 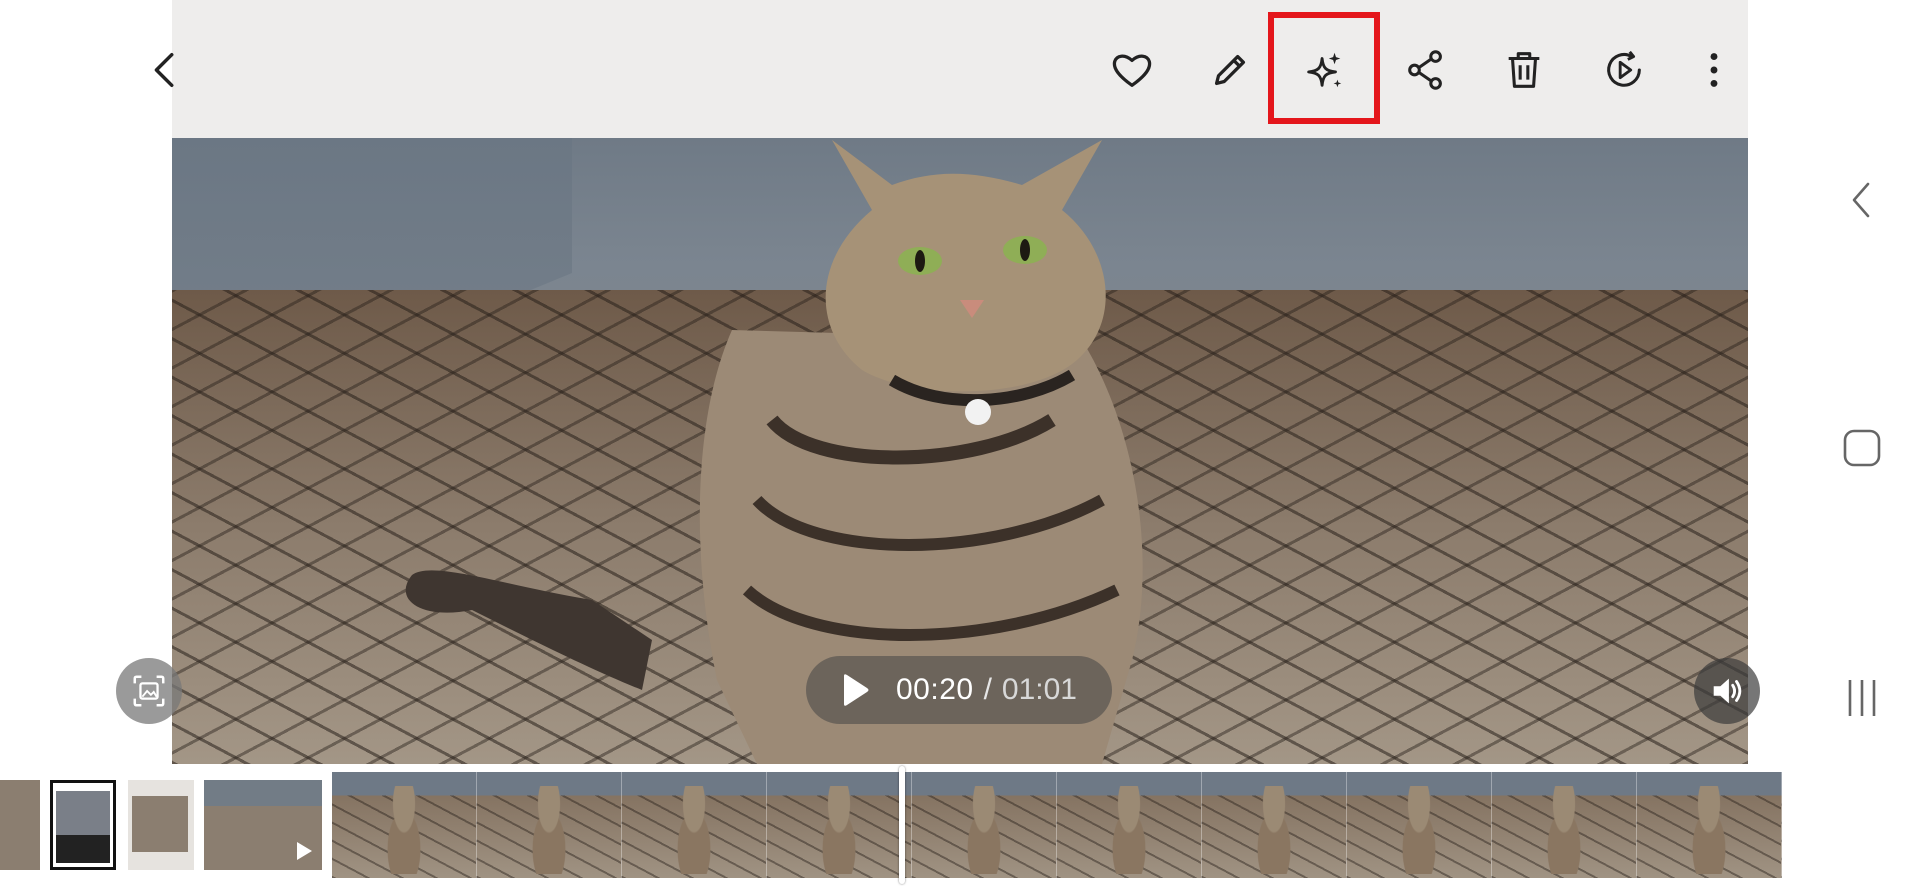 I want to click on nav-home-button, so click(x=1862, y=448).